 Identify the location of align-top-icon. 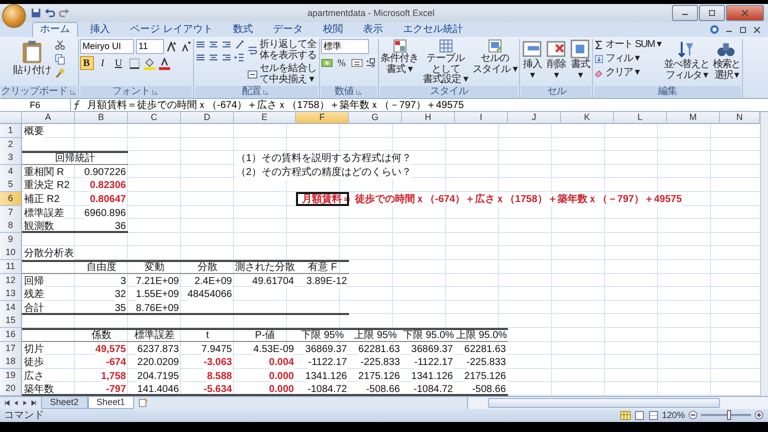
(200, 44).